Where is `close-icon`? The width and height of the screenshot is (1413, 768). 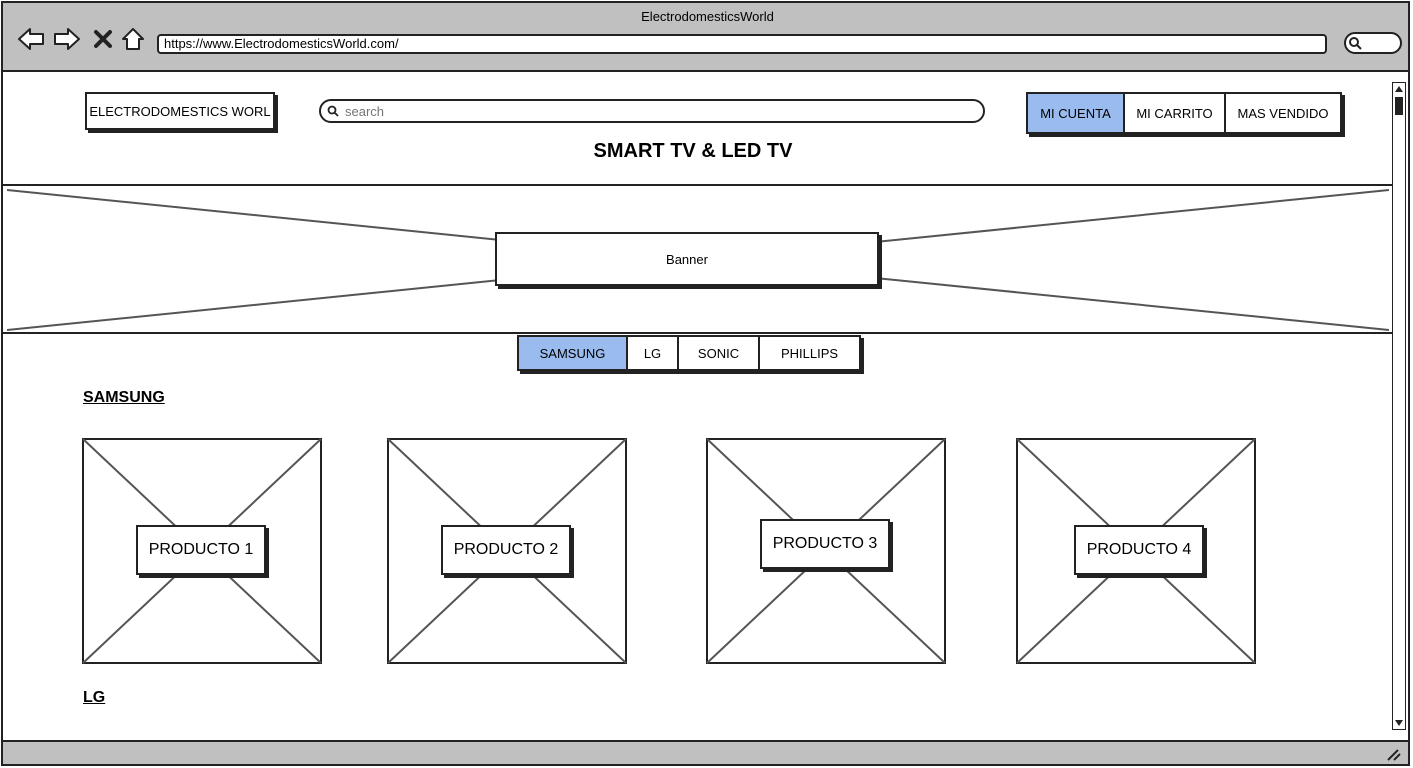
close-icon is located at coordinates (103, 39).